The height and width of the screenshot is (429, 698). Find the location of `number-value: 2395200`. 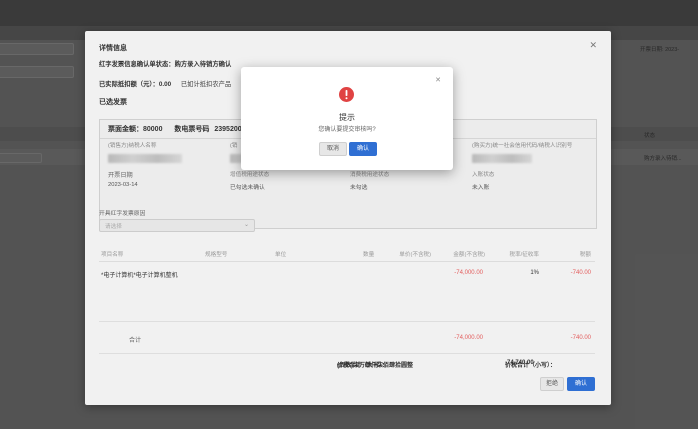

number-value: 2395200 is located at coordinates (228, 129).